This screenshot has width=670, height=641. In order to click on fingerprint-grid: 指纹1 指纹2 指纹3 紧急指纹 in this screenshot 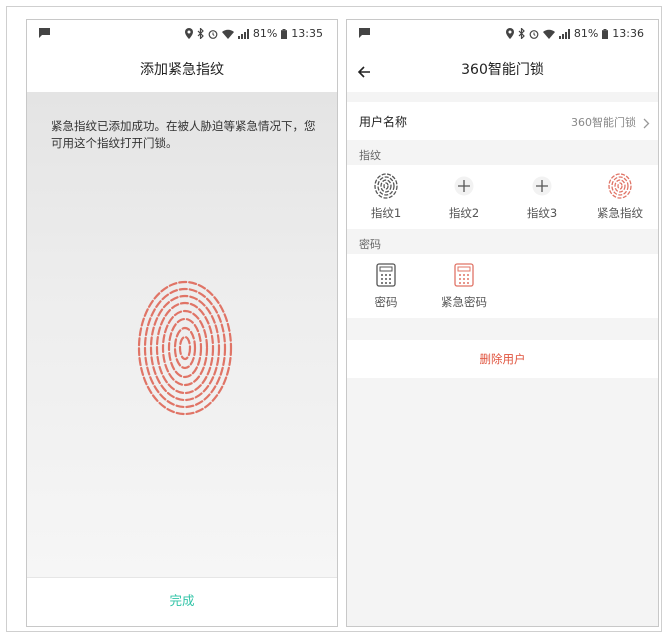, I will do `click(502, 197)`.